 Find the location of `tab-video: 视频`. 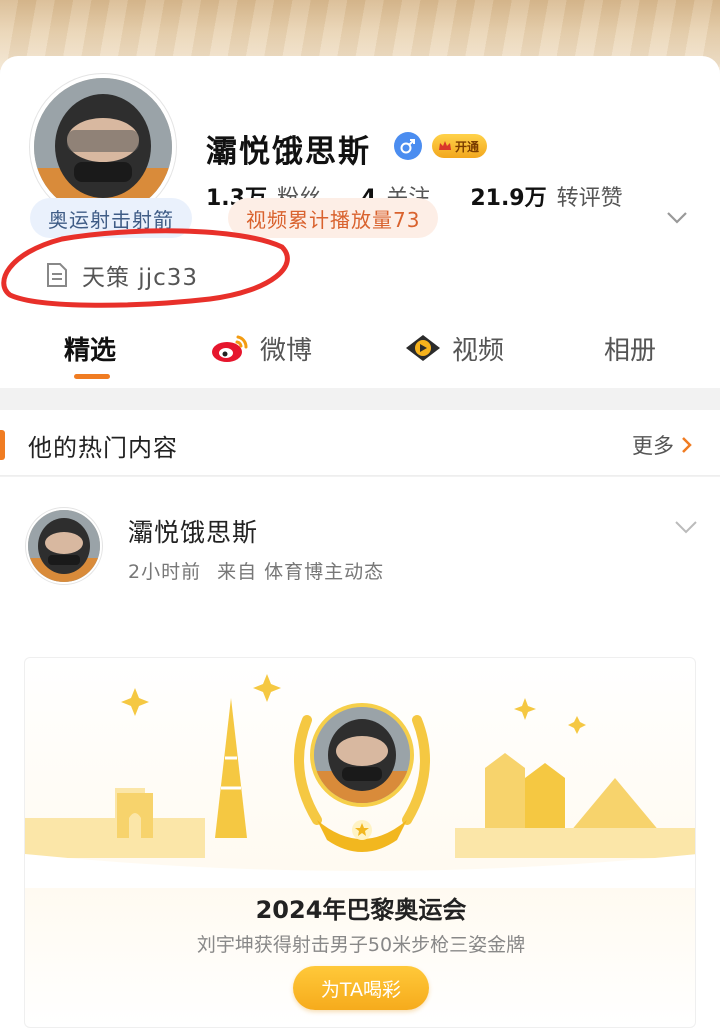

tab-video: 视频 is located at coordinates (454, 348).